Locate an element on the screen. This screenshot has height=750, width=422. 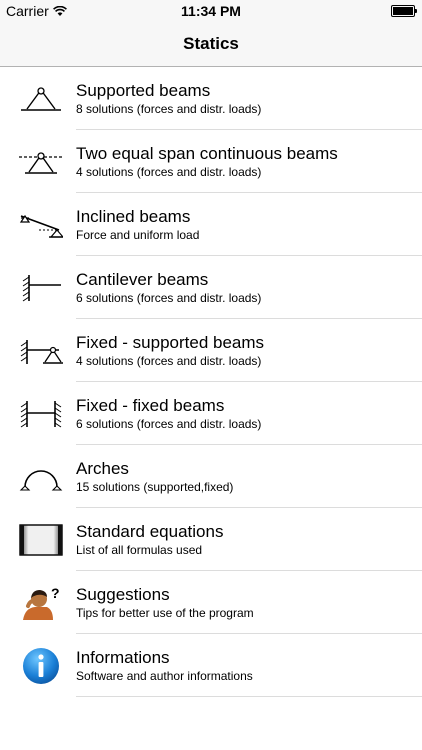
clock: 11:34 PM is located at coordinates (211, 11).